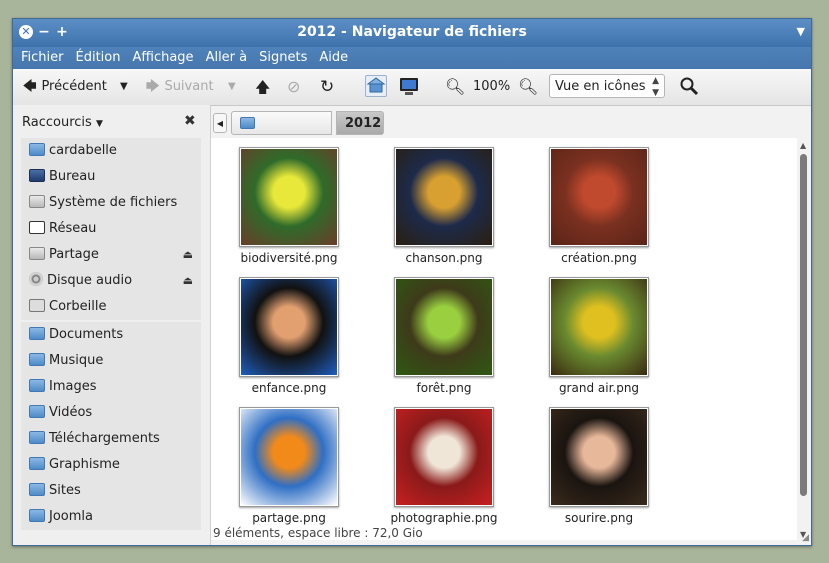  What do you see at coordinates (111, 413) in the screenshot?
I see `sidebar-item-videos: Vidéos` at bounding box center [111, 413].